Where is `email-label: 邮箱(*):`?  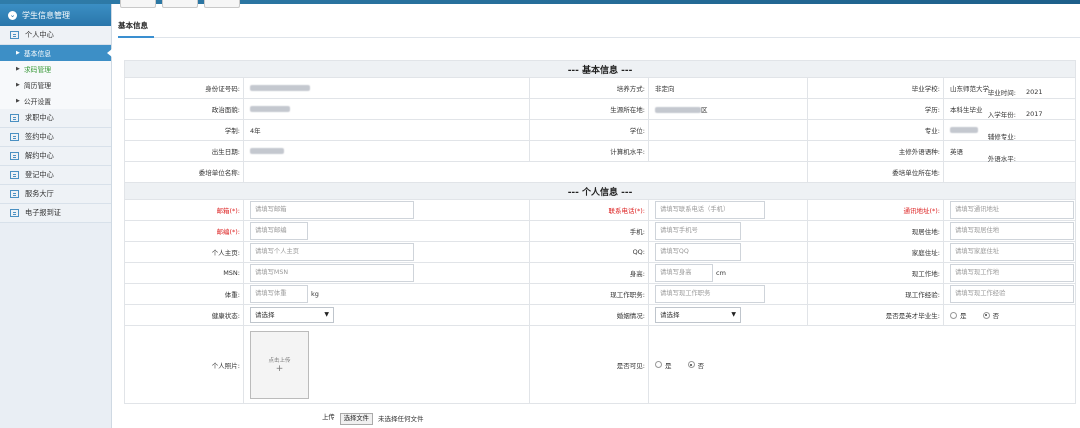 email-label: 邮箱(*): is located at coordinates (184, 210).